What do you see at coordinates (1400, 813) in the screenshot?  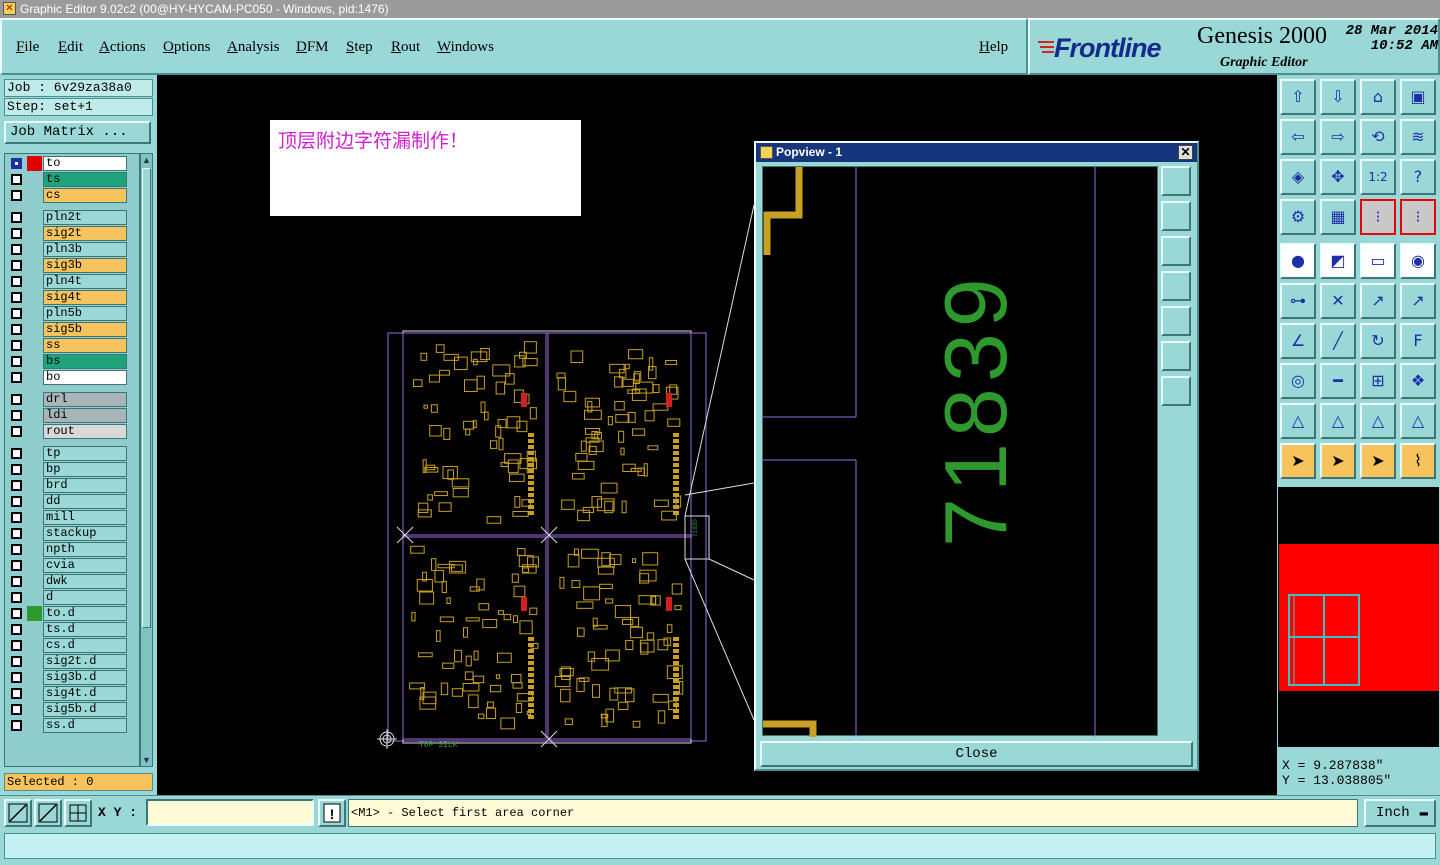 I see `unit-select: Inch ▬` at bounding box center [1400, 813].